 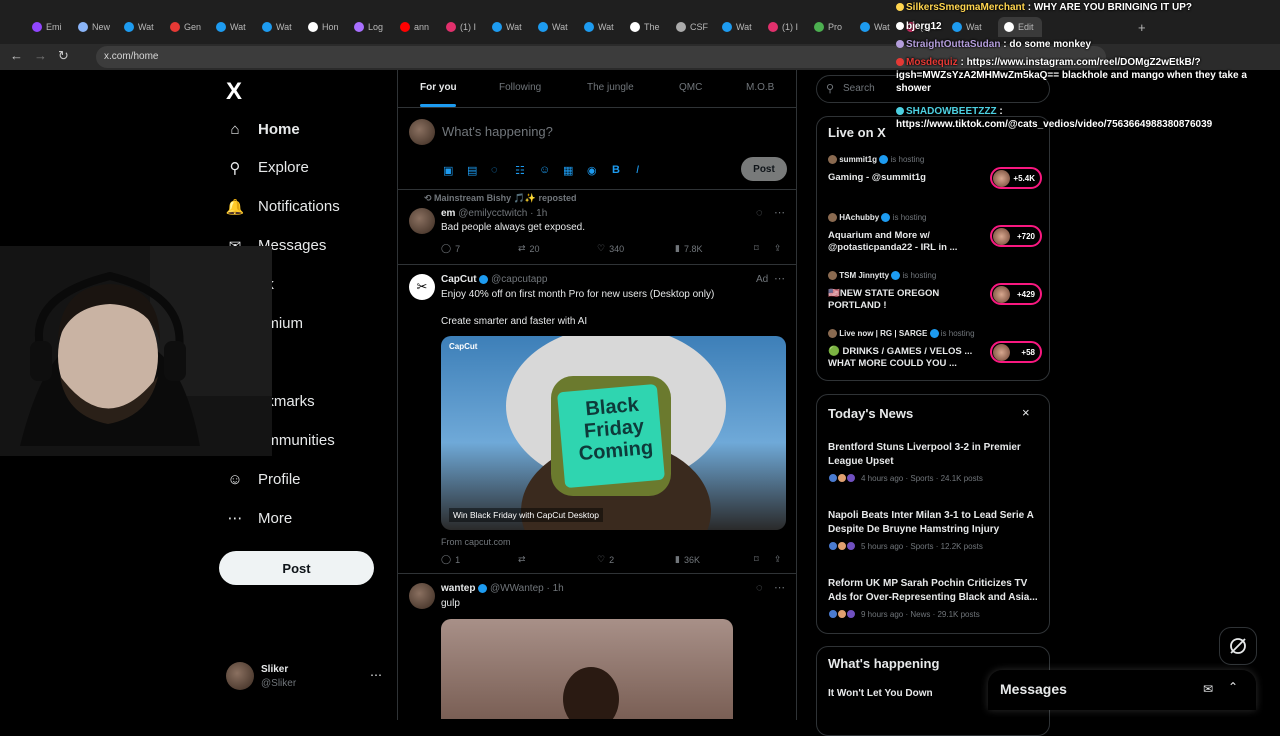 I want to click on browser-tab: Gen, so click(x=192, y=27).